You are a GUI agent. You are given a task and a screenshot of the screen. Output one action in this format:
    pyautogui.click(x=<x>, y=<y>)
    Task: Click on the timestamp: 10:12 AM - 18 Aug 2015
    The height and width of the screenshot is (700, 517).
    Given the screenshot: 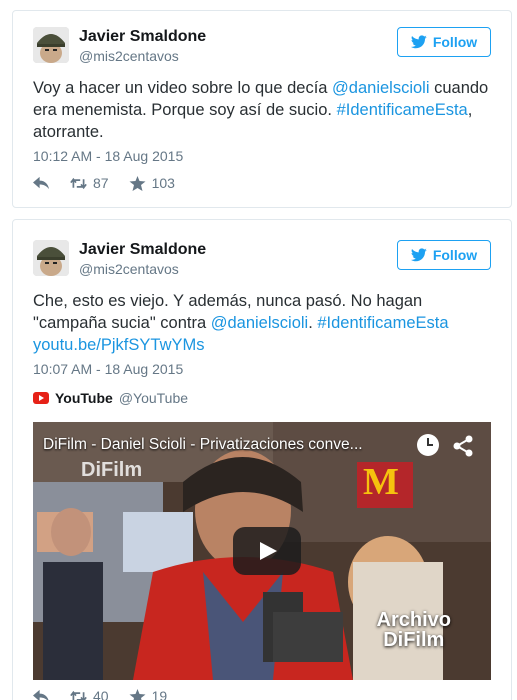 What is the action you would take?
    pyautogui.click(x=108, y=156)
    